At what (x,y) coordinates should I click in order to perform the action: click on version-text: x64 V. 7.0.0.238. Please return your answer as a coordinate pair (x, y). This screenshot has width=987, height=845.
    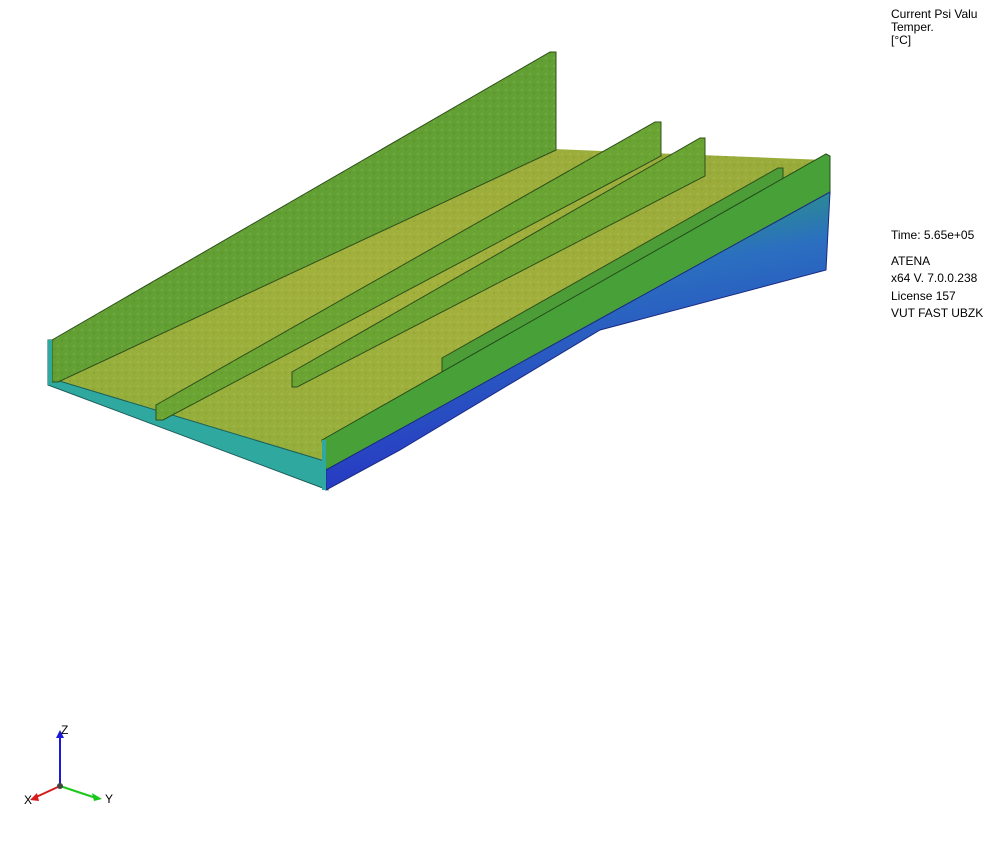
    Looking at the image, I should click on (934, 278).